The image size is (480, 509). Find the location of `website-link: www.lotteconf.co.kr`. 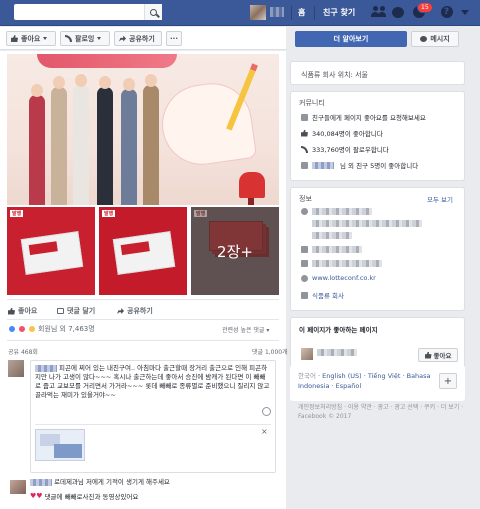

website-link: www.lotteconf.co.kr is located at coordinates (344, 278).